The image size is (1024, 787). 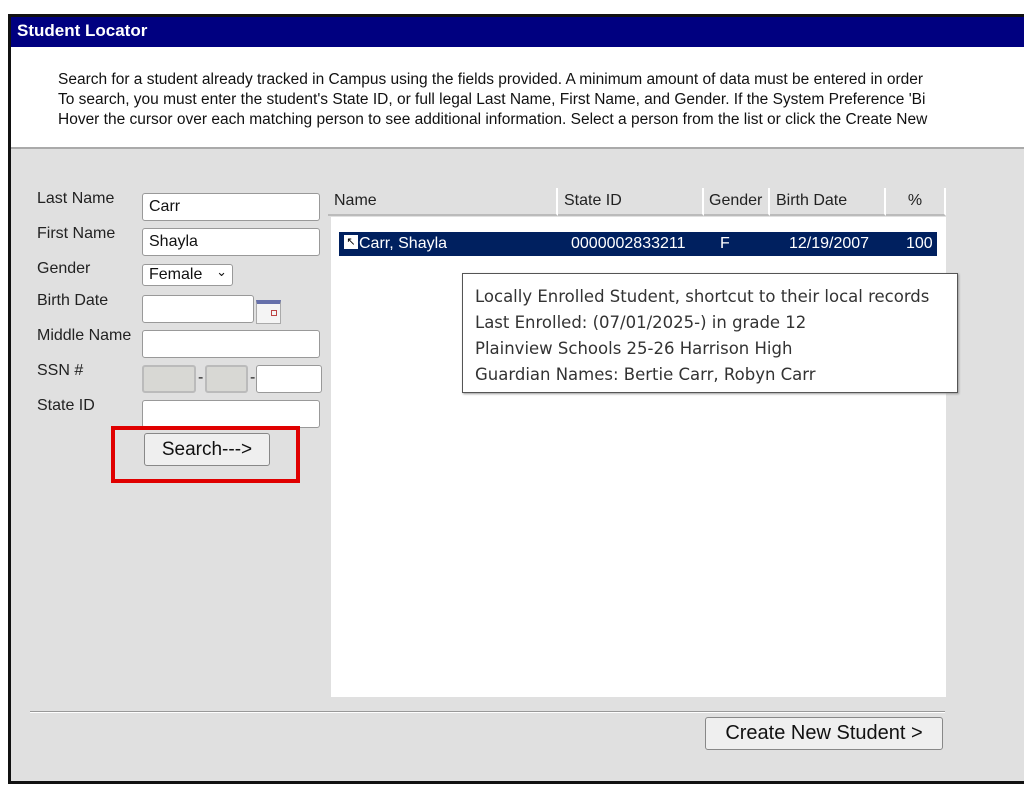 What do you see at coordinates (231, 414) in the screenshot?
I see `state-id-input` at bounding box center [231, 414].